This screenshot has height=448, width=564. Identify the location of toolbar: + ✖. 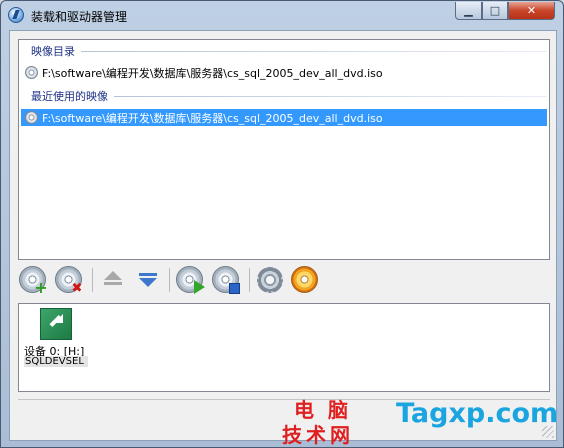
(284, 281).